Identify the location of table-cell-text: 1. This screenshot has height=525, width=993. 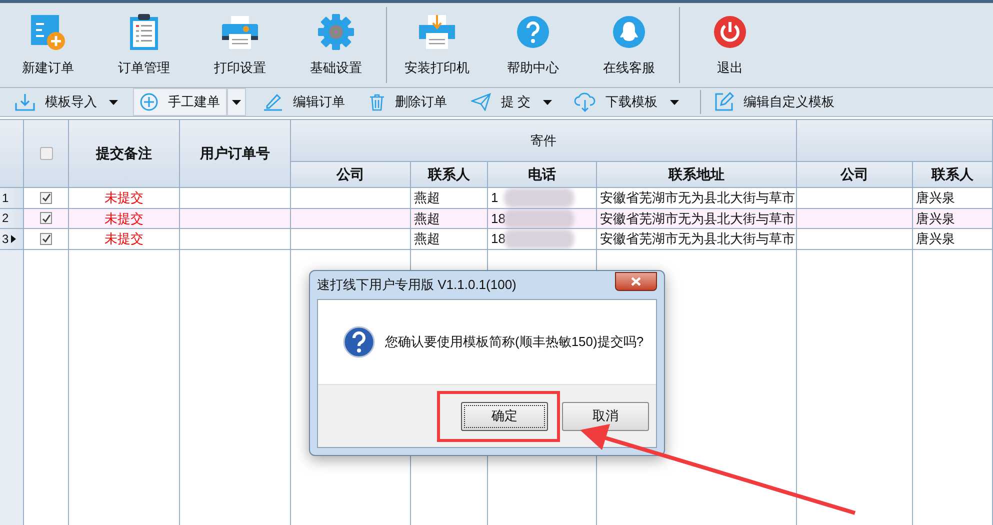
(494, 198).